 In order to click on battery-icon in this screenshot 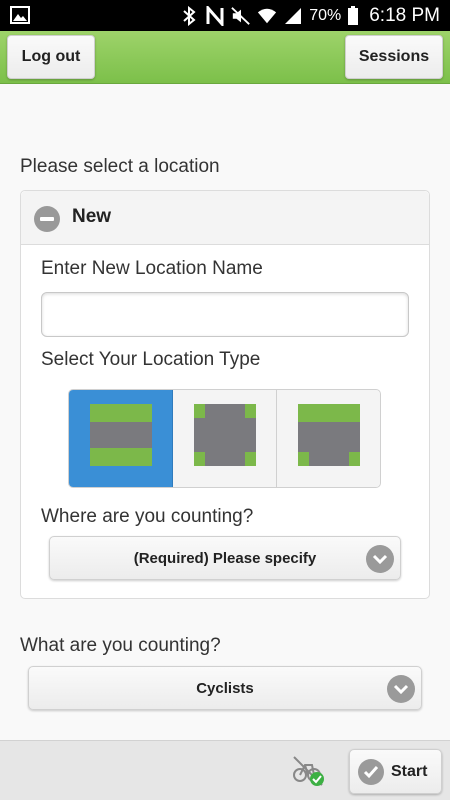, I will do `click(353, 15)`.